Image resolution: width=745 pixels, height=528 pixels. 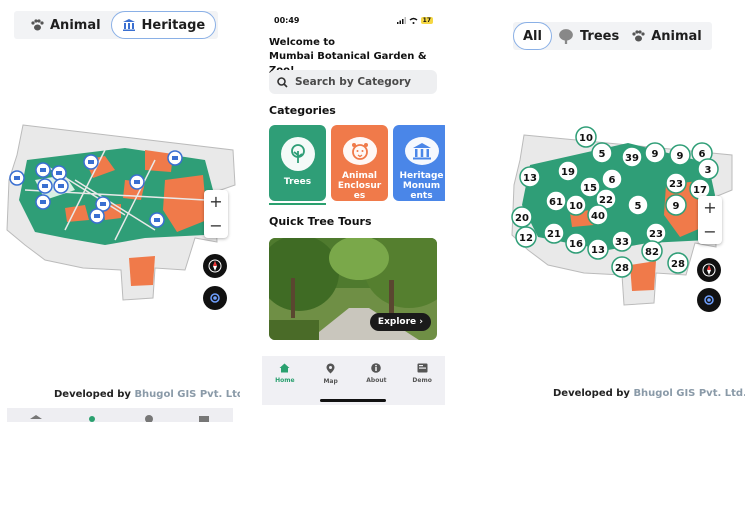 I want to click on cluster-count: 5, so click(x=638, y=206).